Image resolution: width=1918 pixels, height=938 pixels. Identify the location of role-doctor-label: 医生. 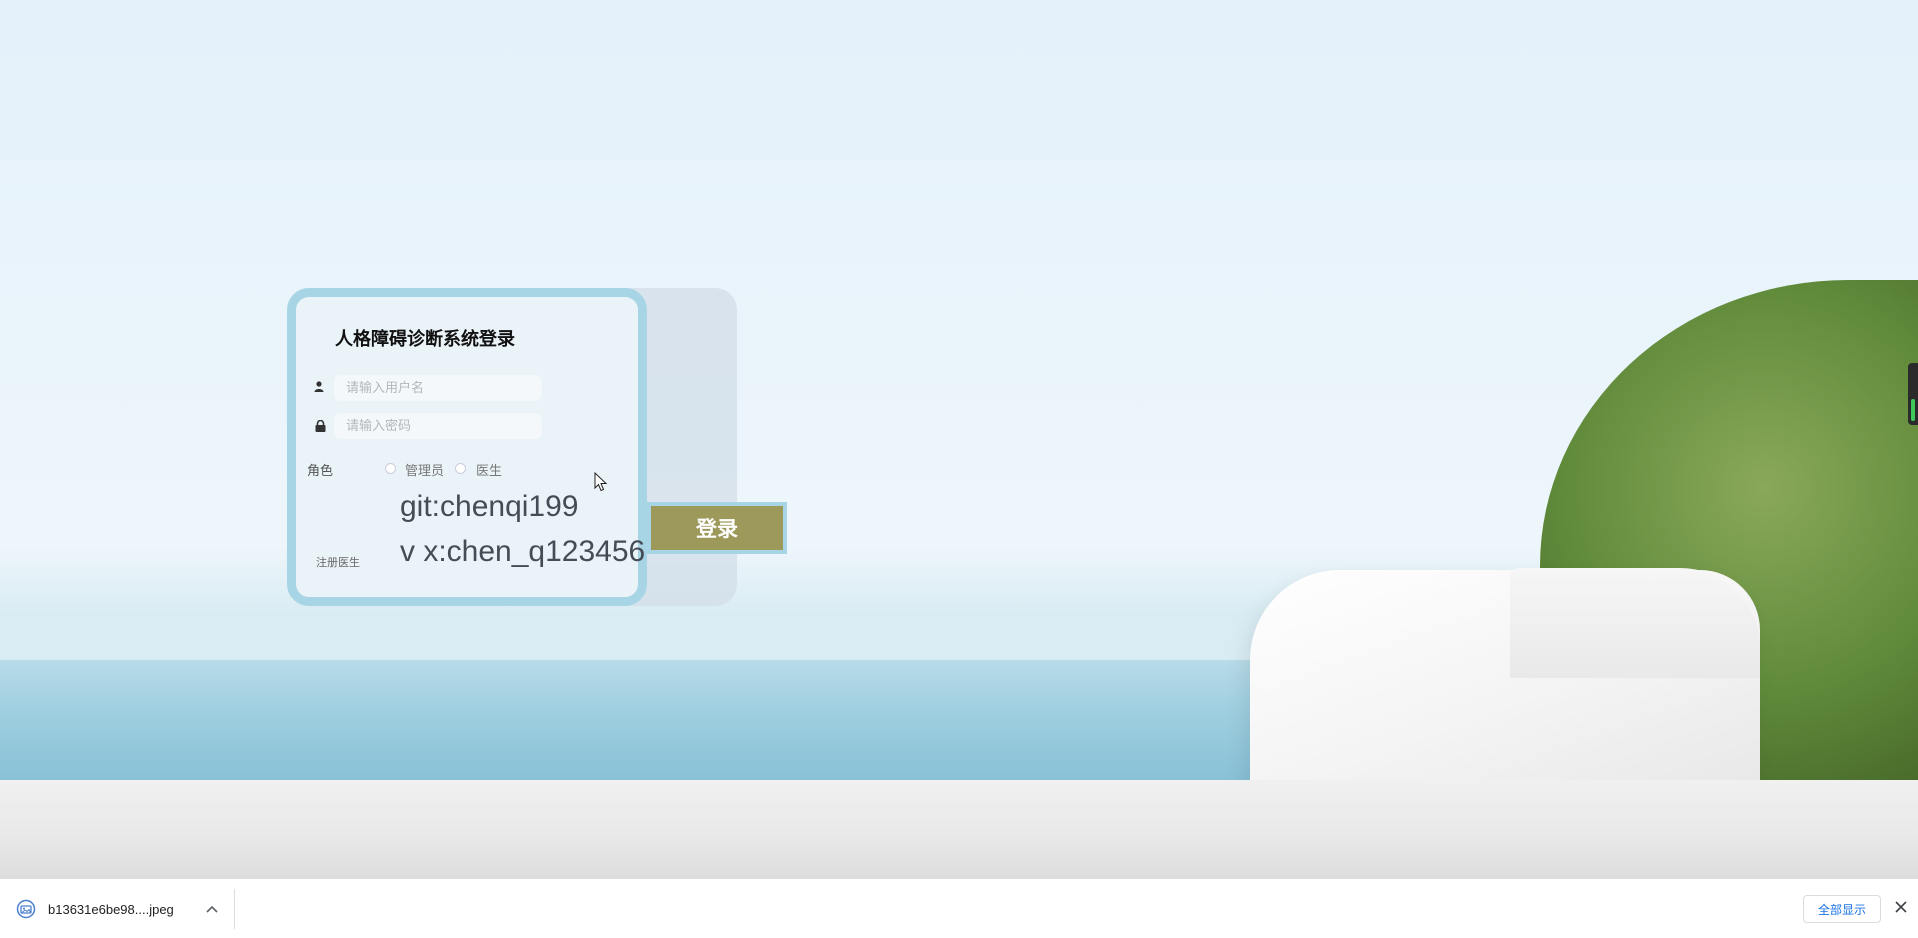
(489, 469).